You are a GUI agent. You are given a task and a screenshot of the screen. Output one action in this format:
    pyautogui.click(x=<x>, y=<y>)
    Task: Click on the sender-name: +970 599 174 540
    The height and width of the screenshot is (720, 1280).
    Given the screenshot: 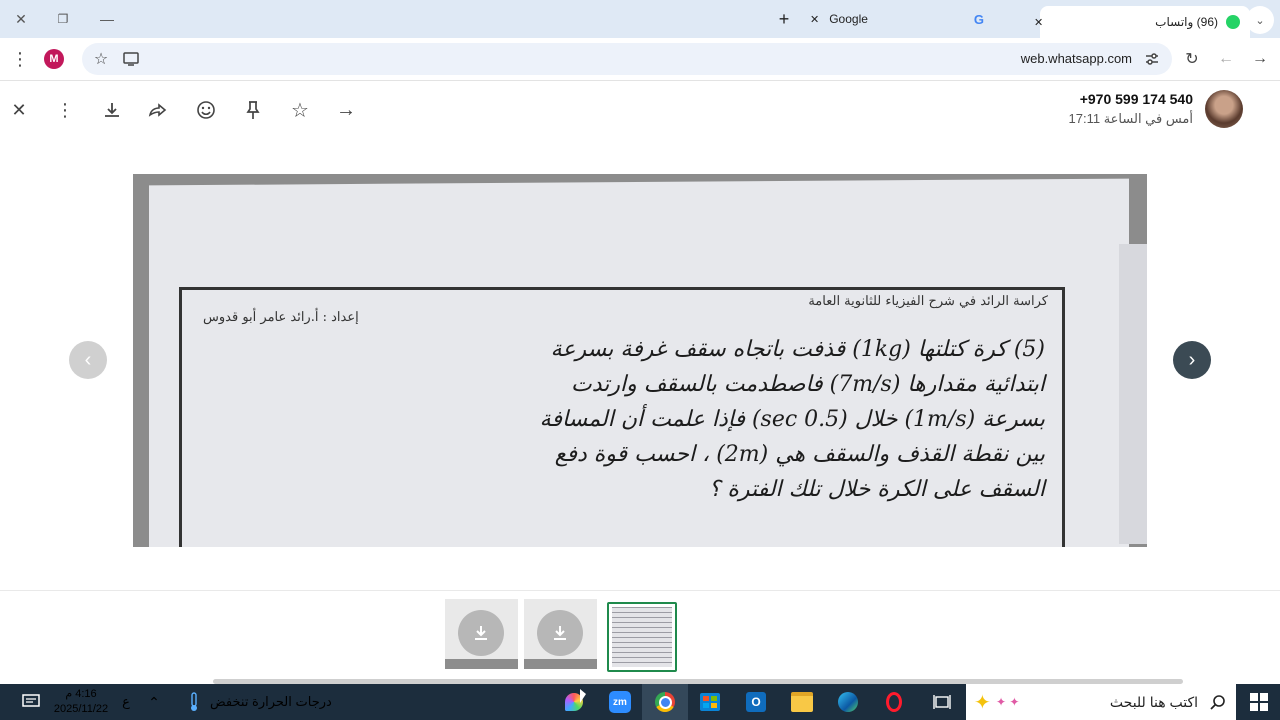 What is the action you would take?
    pyautogui.click(x=1136, y=99)
    